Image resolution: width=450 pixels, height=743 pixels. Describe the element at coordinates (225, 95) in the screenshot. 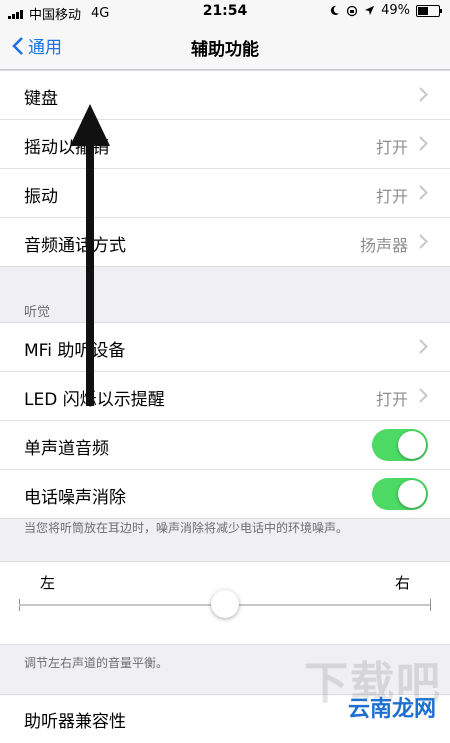

I see `row-keyboard: 键盘` at that location.